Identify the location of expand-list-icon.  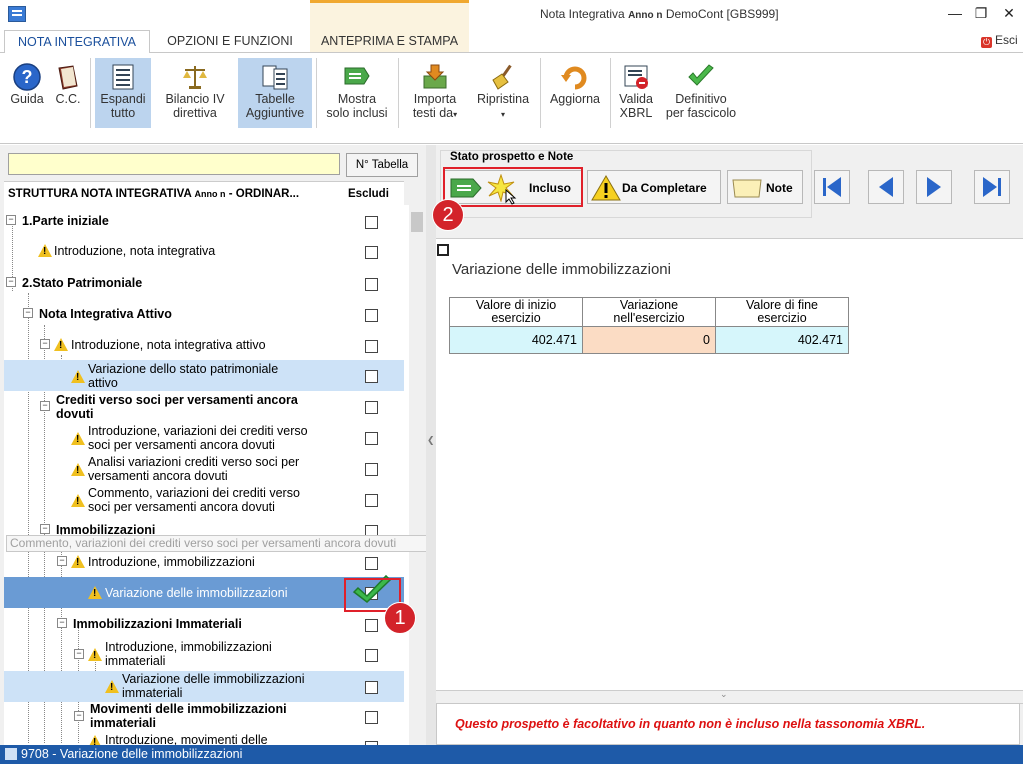
(123, 76).